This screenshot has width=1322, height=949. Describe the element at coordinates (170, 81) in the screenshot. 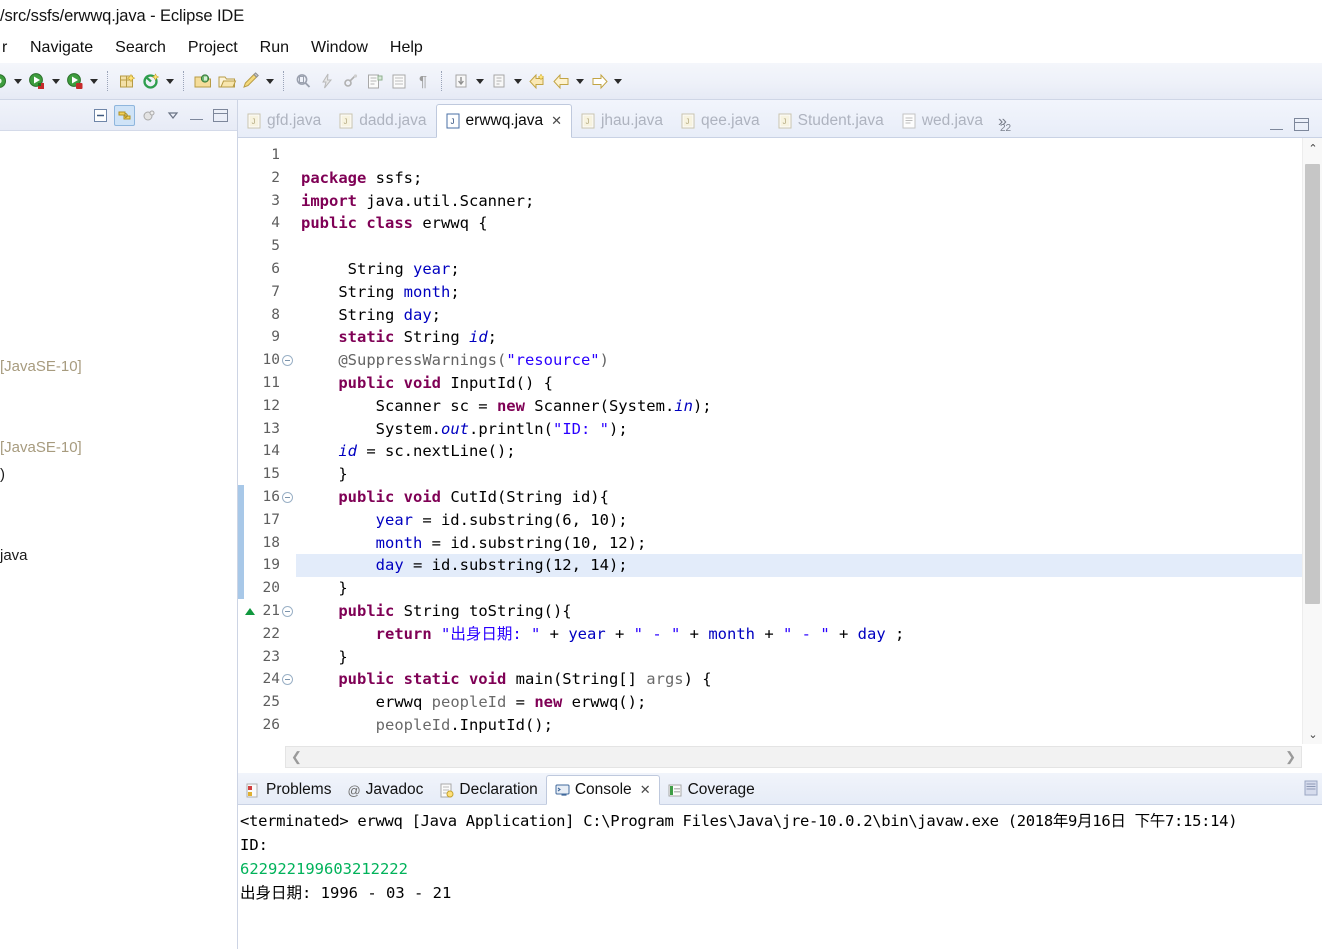

I see `new-dropdown-arrow-icon` at that location.